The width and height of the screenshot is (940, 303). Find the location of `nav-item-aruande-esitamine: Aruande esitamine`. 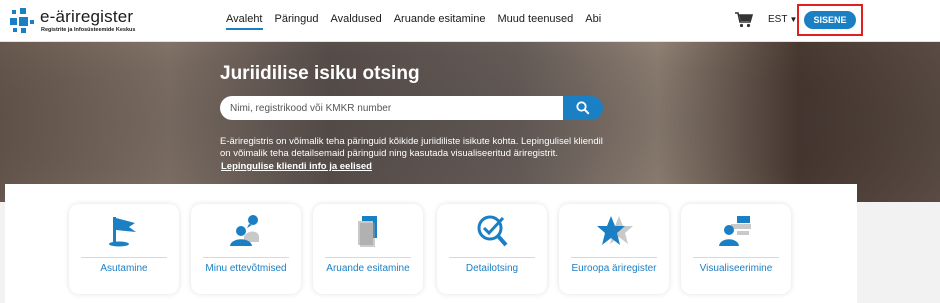

nav-item-aruande-esitamine: Aruande esitamine is located at coordinates (440, 21).